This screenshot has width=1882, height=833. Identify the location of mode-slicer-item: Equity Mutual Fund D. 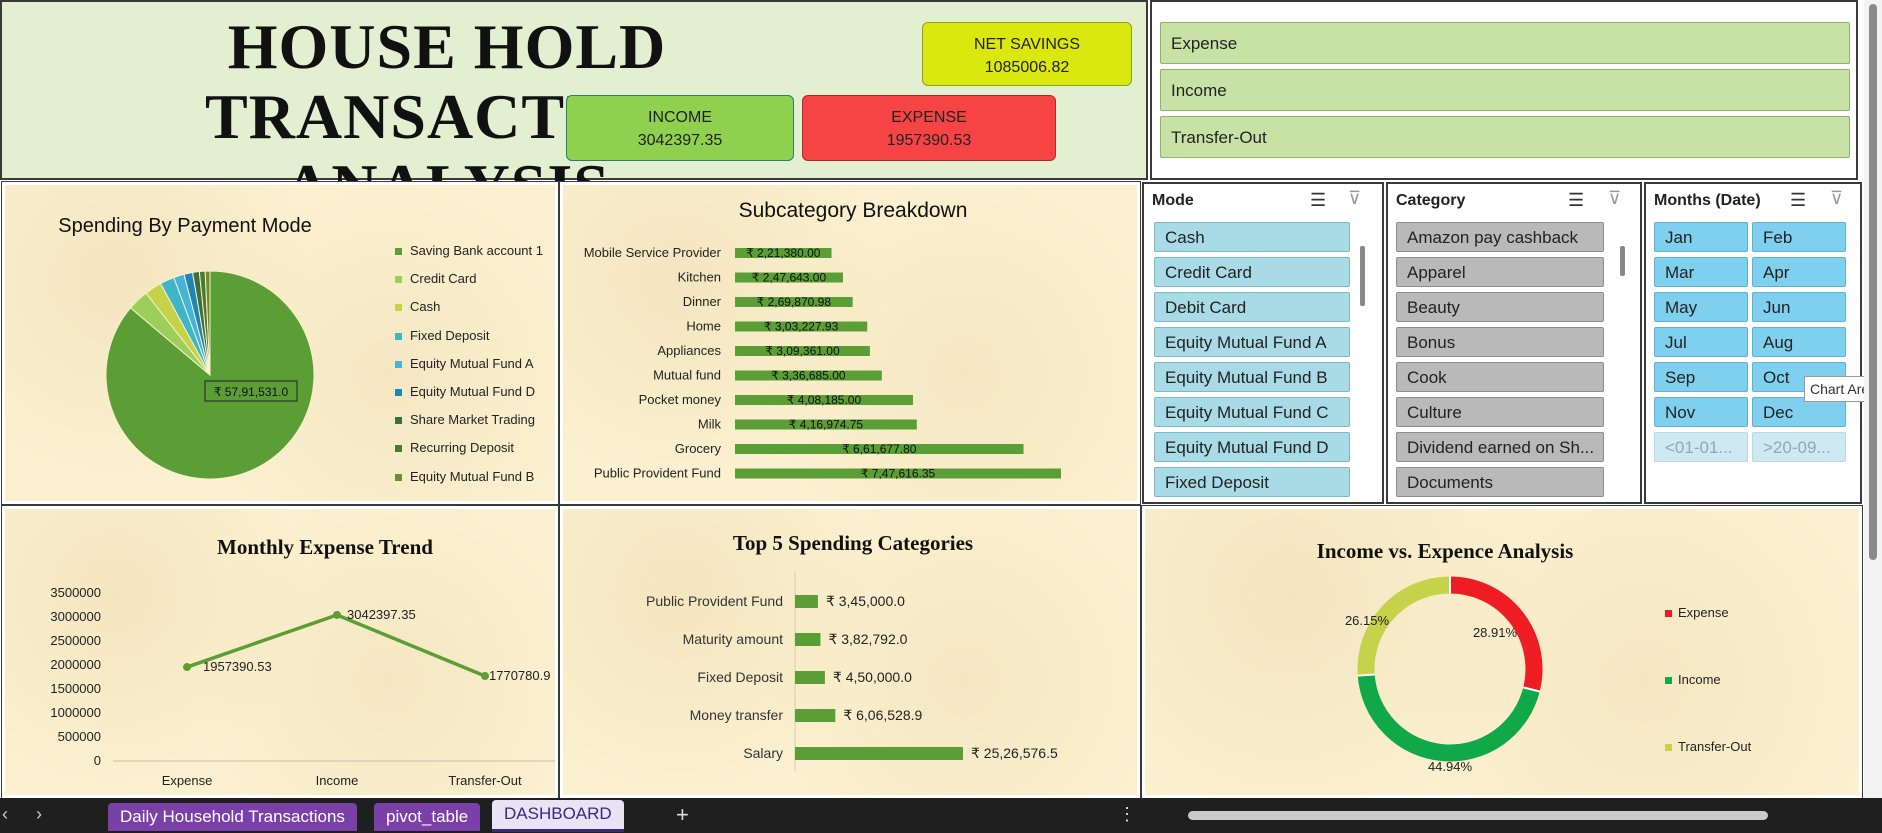
(1252, 447).